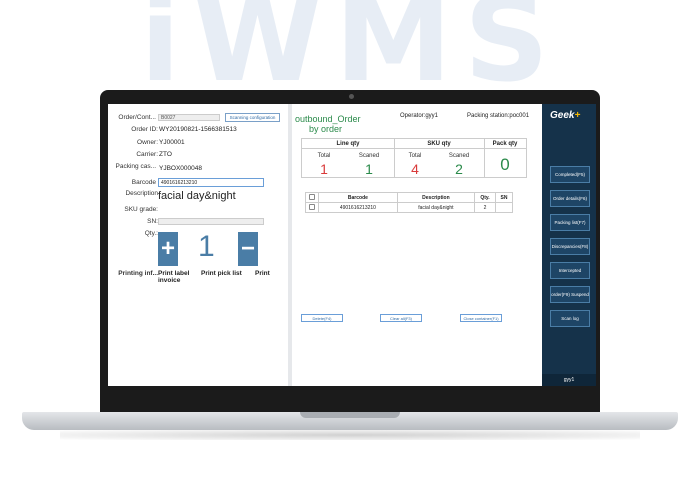 The width and height of the screenshot is (700, 500). I want to click on operator-label: Operator:gyy1, so click(419, 116).